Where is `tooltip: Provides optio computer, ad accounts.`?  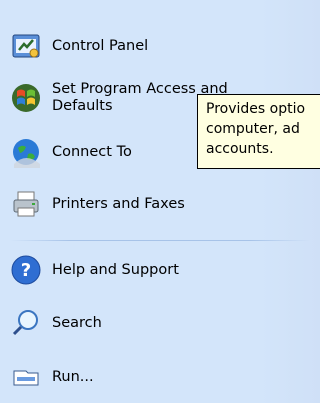 tooltip: Provides optio computer, ad accounts. is located at coordinates (258, 131).